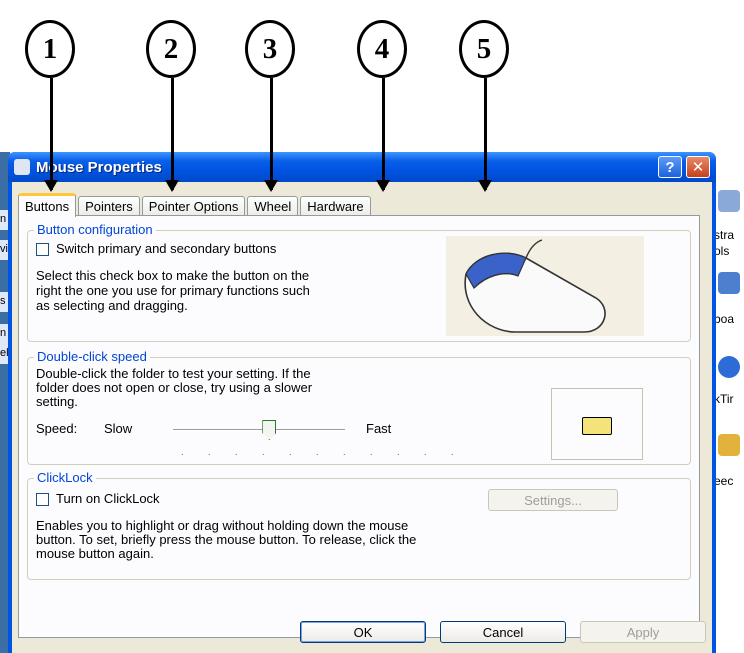  Describe the element at coordinates (166, 248) in the screenshot. I see `checkbox-label: Switch primary and secondary buttons` at that location.